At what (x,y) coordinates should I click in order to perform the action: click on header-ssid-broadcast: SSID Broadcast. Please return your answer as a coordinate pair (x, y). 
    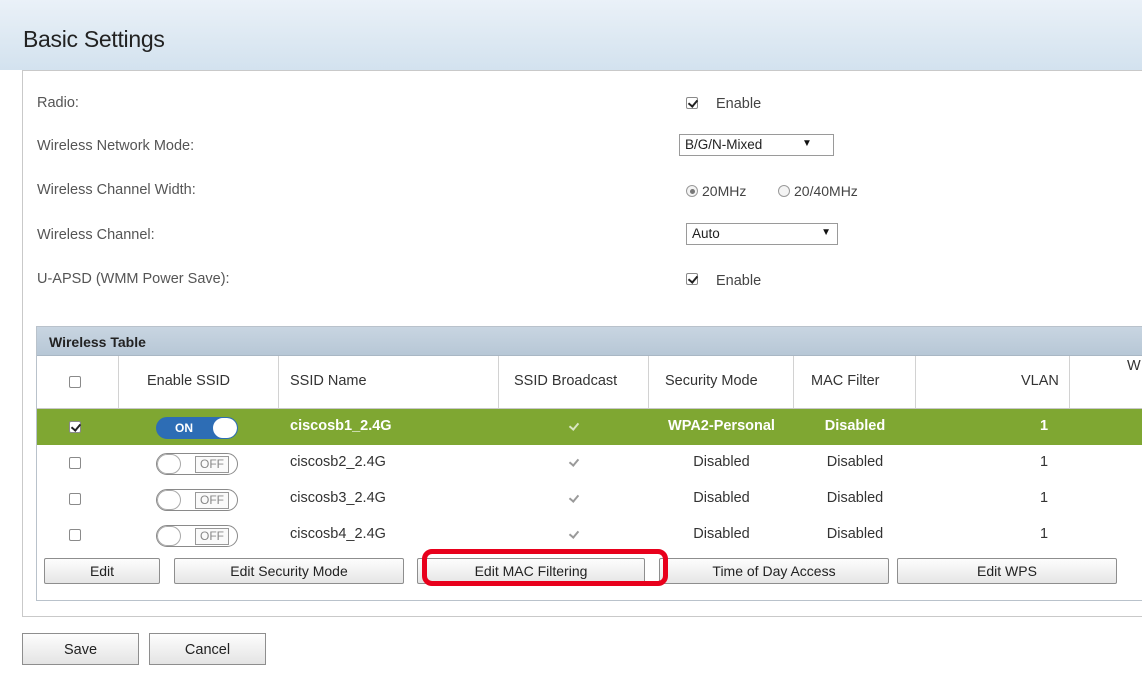
    Looking at the image, I should click on (574, 382).